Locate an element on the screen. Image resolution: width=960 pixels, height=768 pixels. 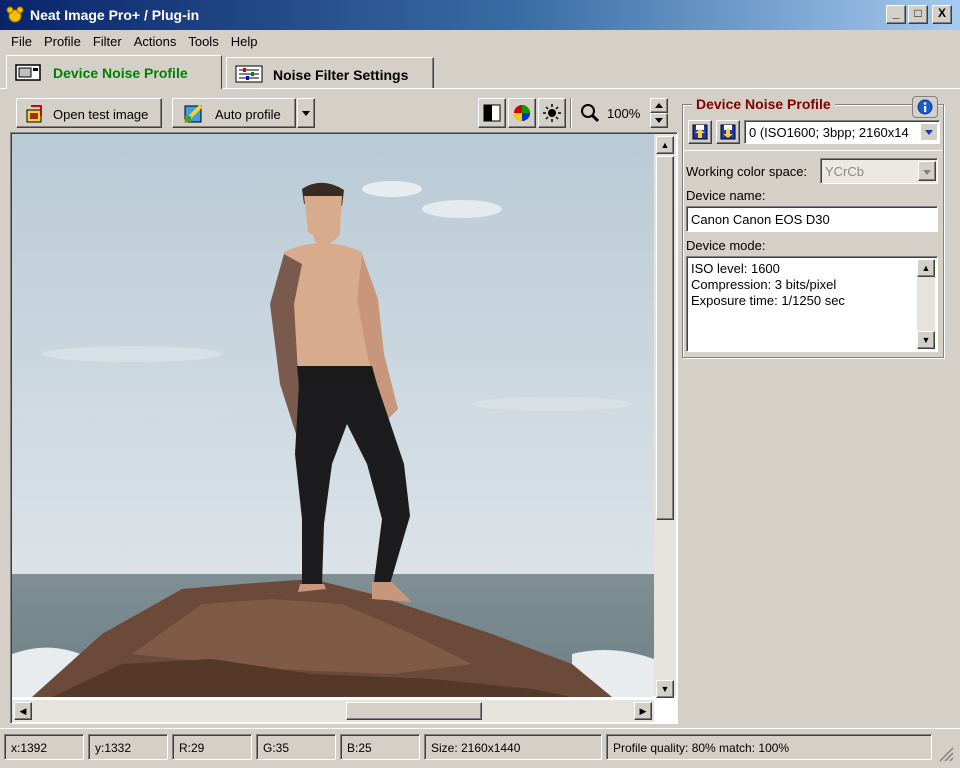
scroll-right-button: ▶ is located at coordinates (643, 711).